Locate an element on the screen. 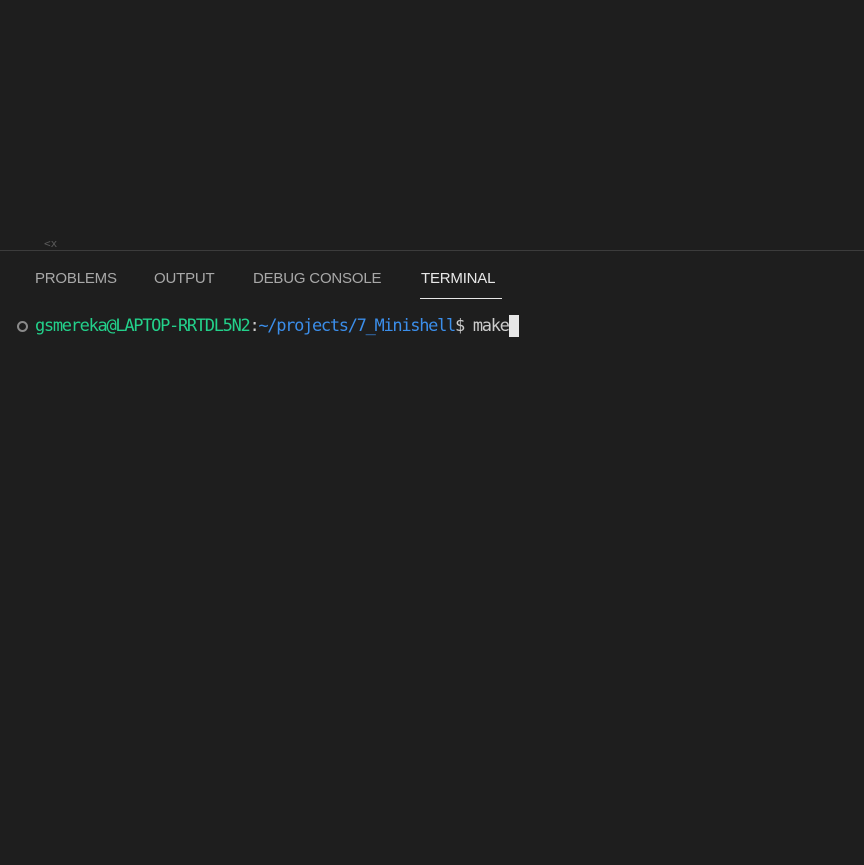 The height and width of the screenshot is (865, 864). terminal-command-input: make is located at coordinates (491, 326).